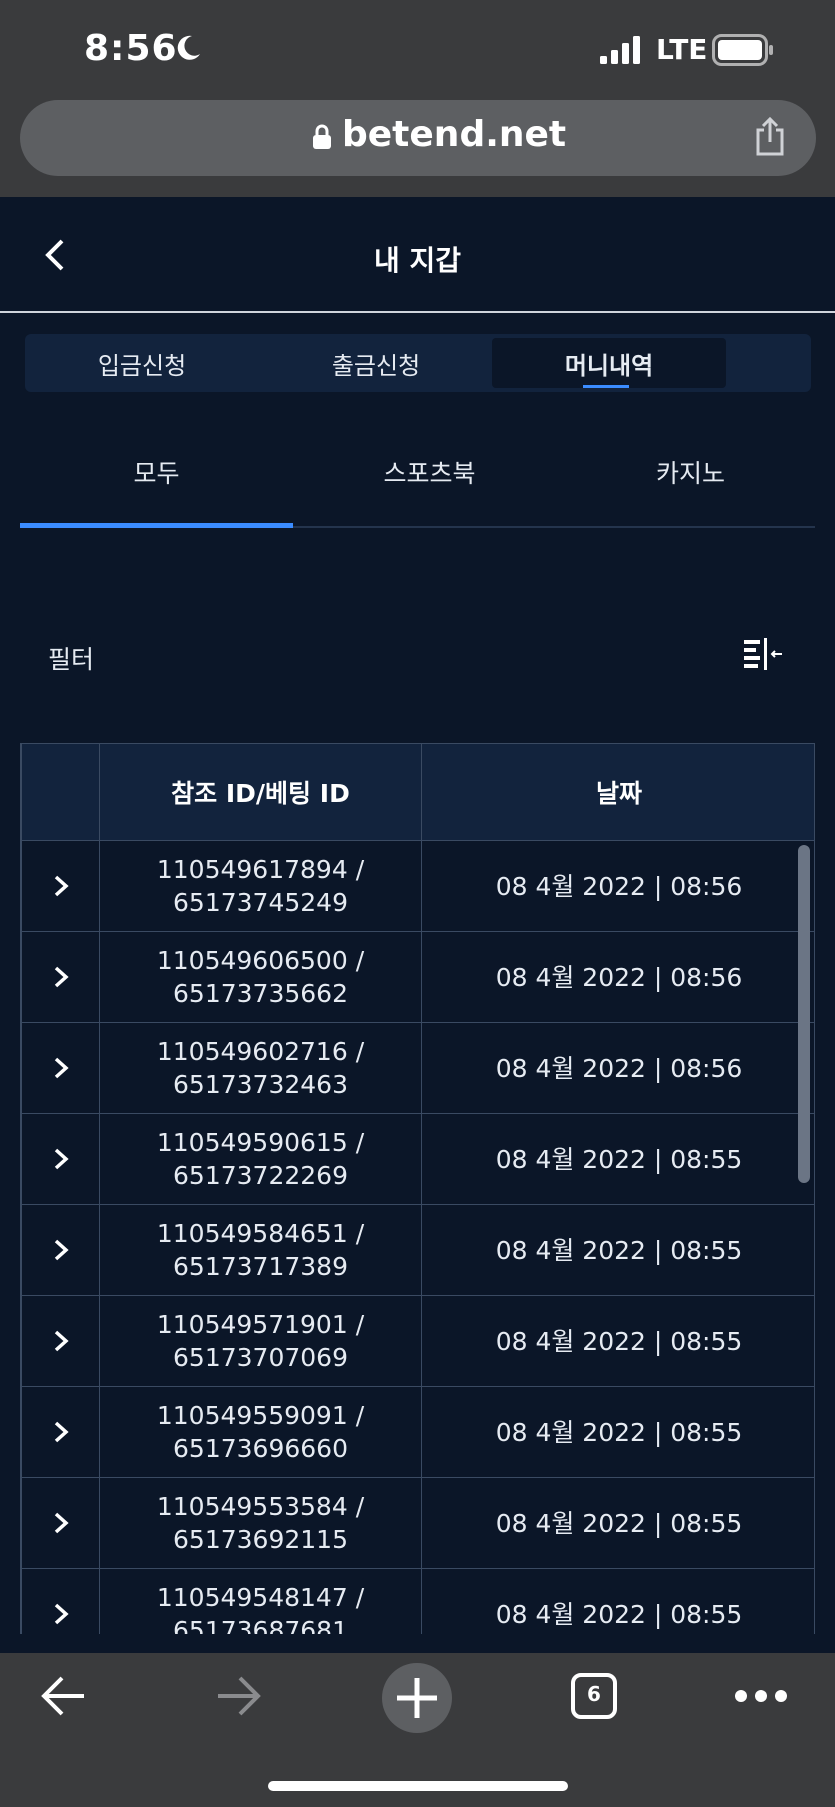 The width and height of the screenshot is (835, 1807). I want to click on wallet-tabs: 입금신청 출금신청 머니내역, so click(418, 363).